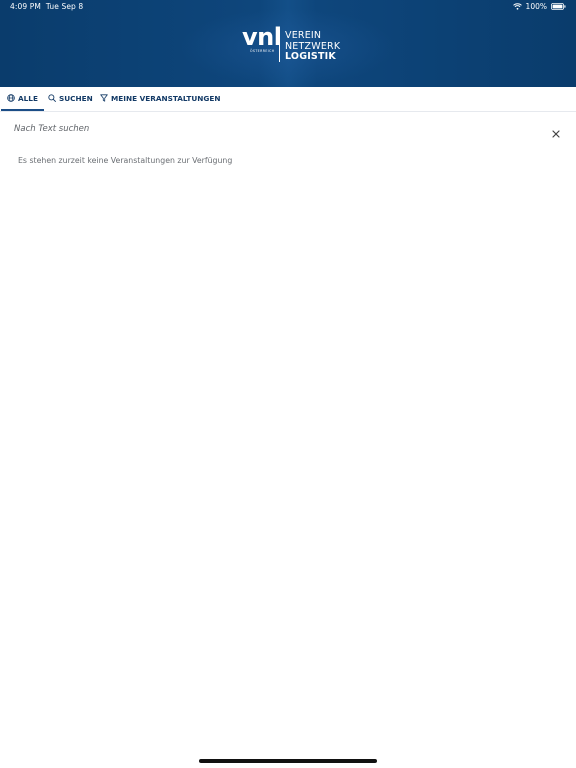  I want to click on tab-suchen: SUCHEN, so click(70, 98).